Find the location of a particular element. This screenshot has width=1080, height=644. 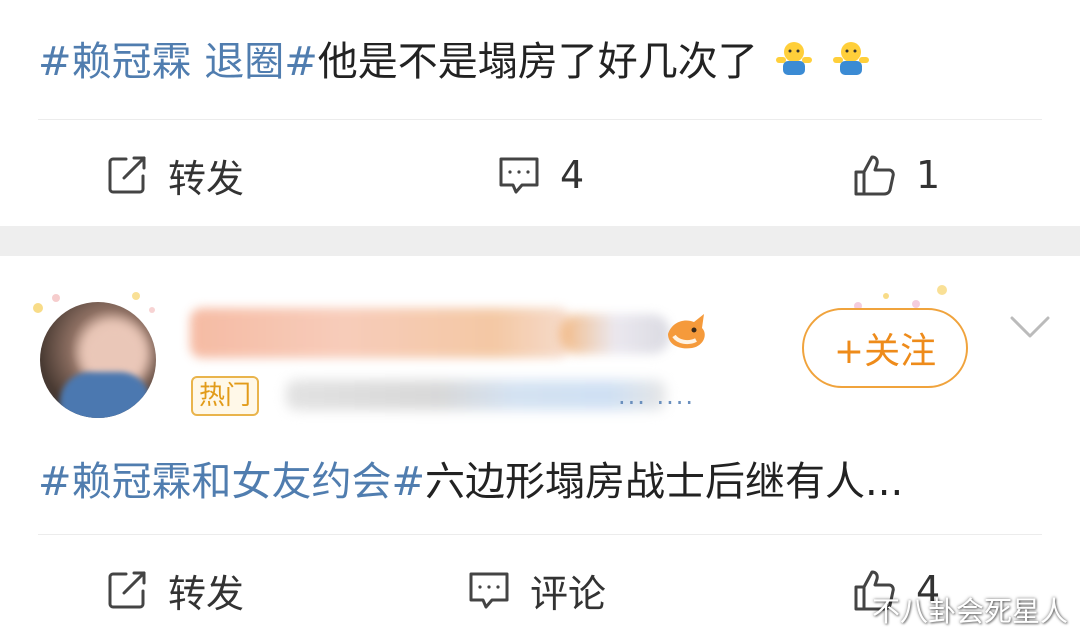

hashtag-link: #赖冠霖和女友约会# is located at coordinates (231, 482).